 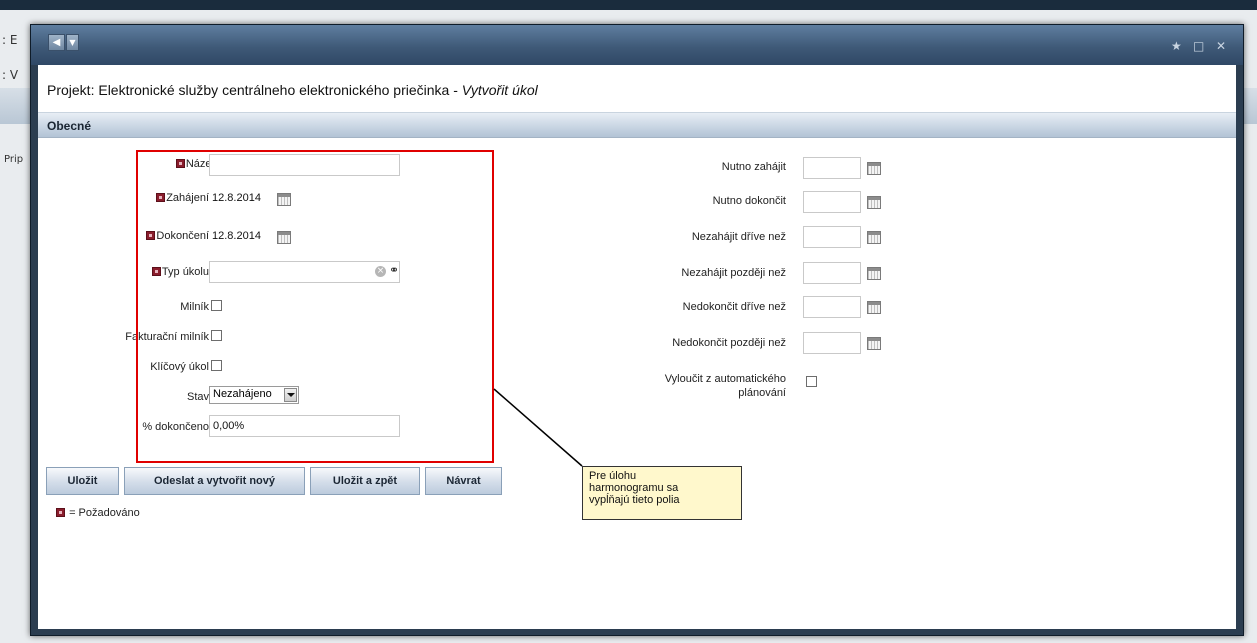 I want to click on chevron-down-icon: ▼, so click(x=72, y=42).